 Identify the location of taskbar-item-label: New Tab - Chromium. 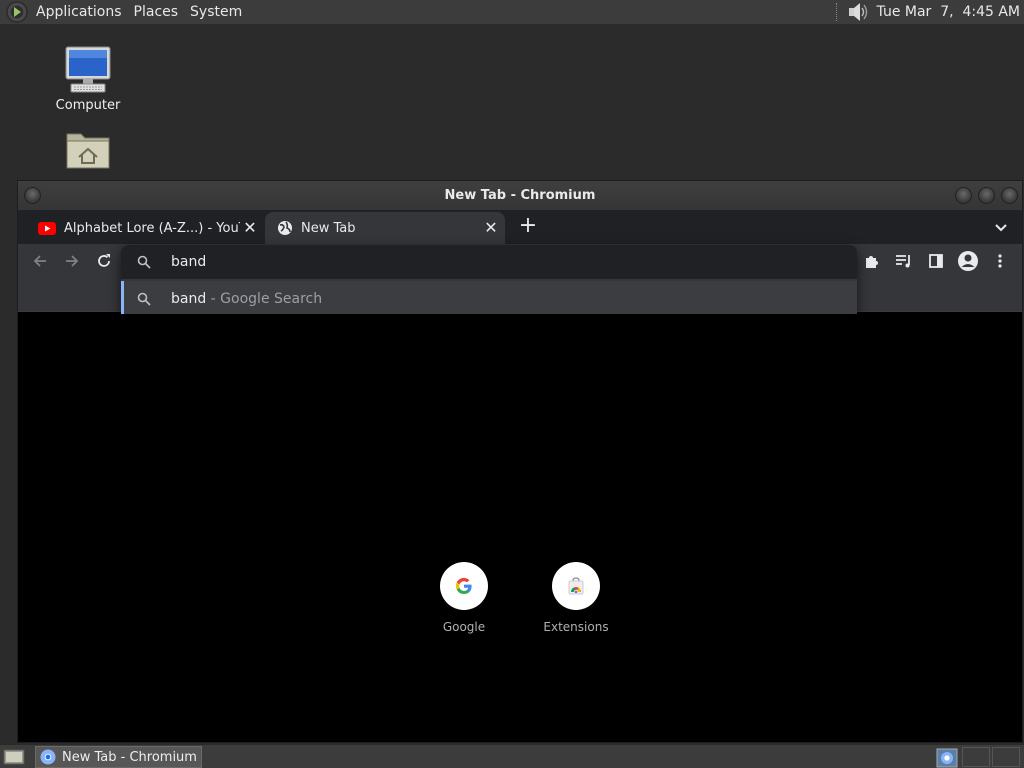
(129, 757).